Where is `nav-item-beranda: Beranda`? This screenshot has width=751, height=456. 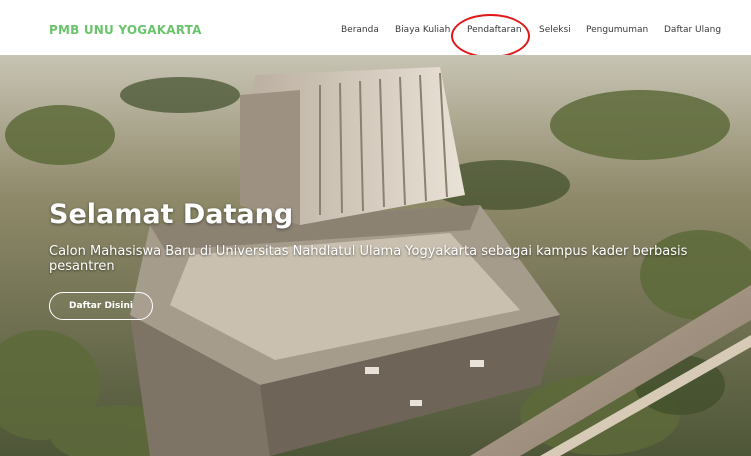
nav-item-beranda: Beranda is located at coordinates (360, 30).